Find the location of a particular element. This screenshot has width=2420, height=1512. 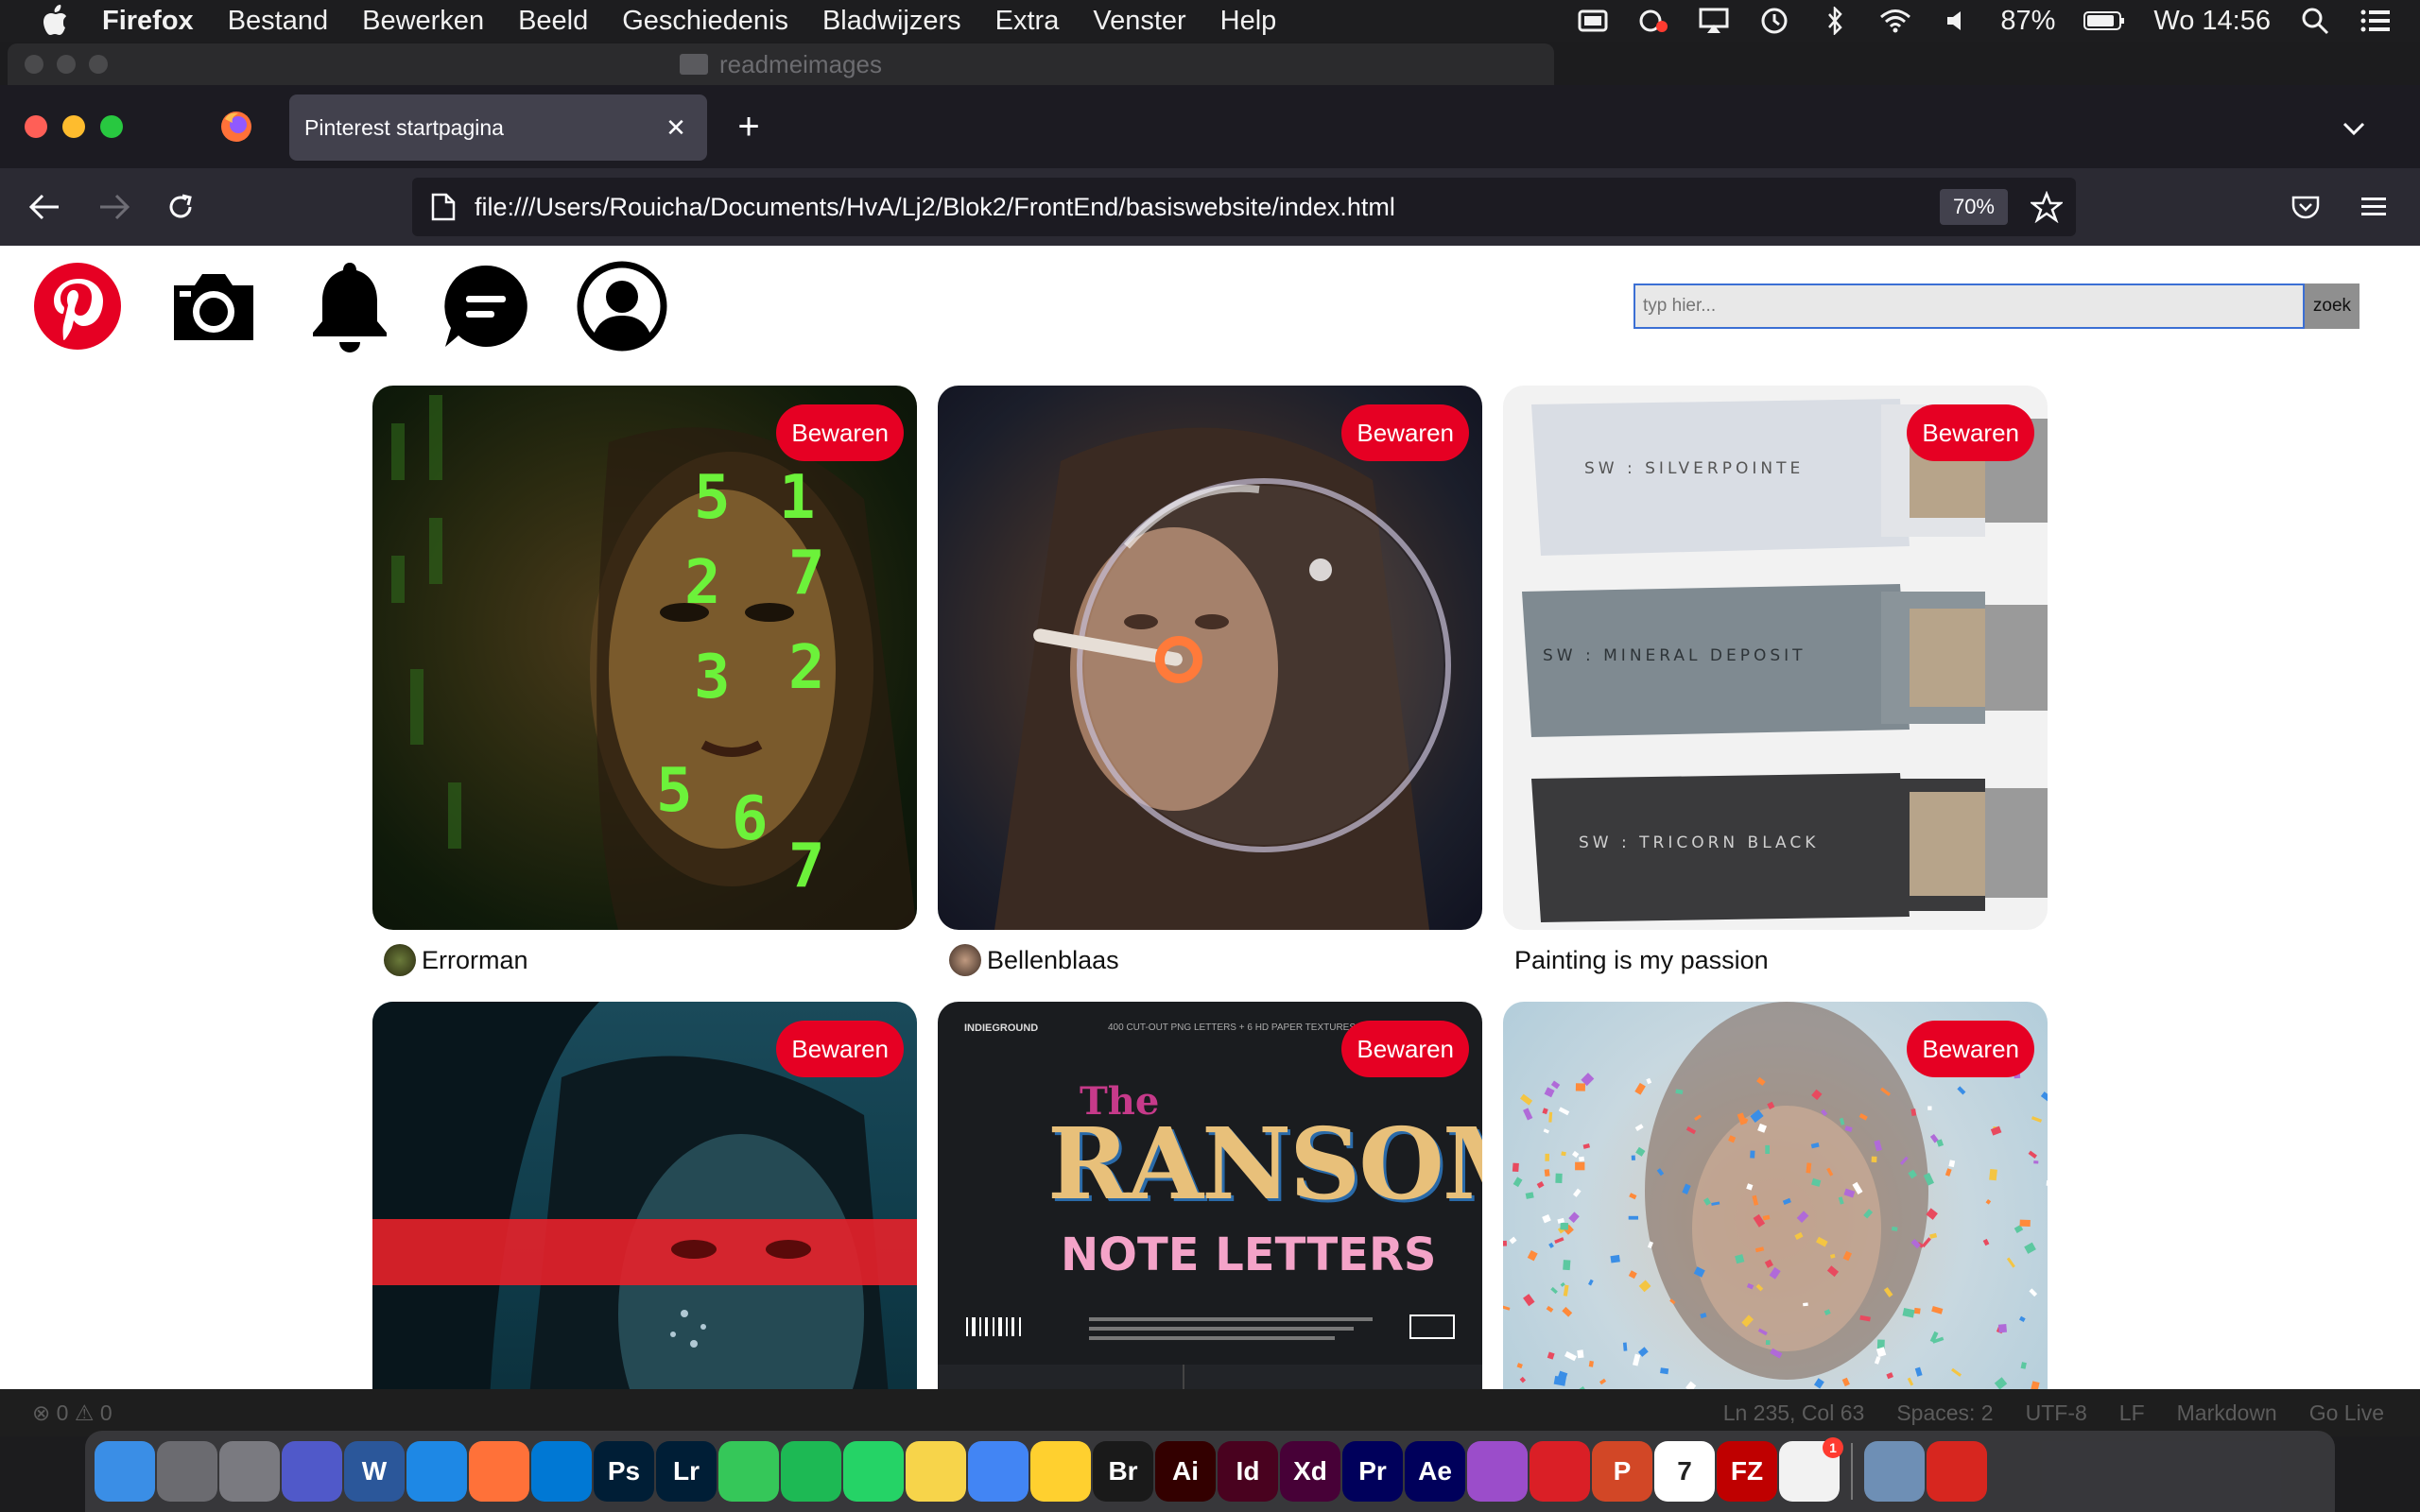

menu-extra: Extra is located at coordinates (1027, 21).